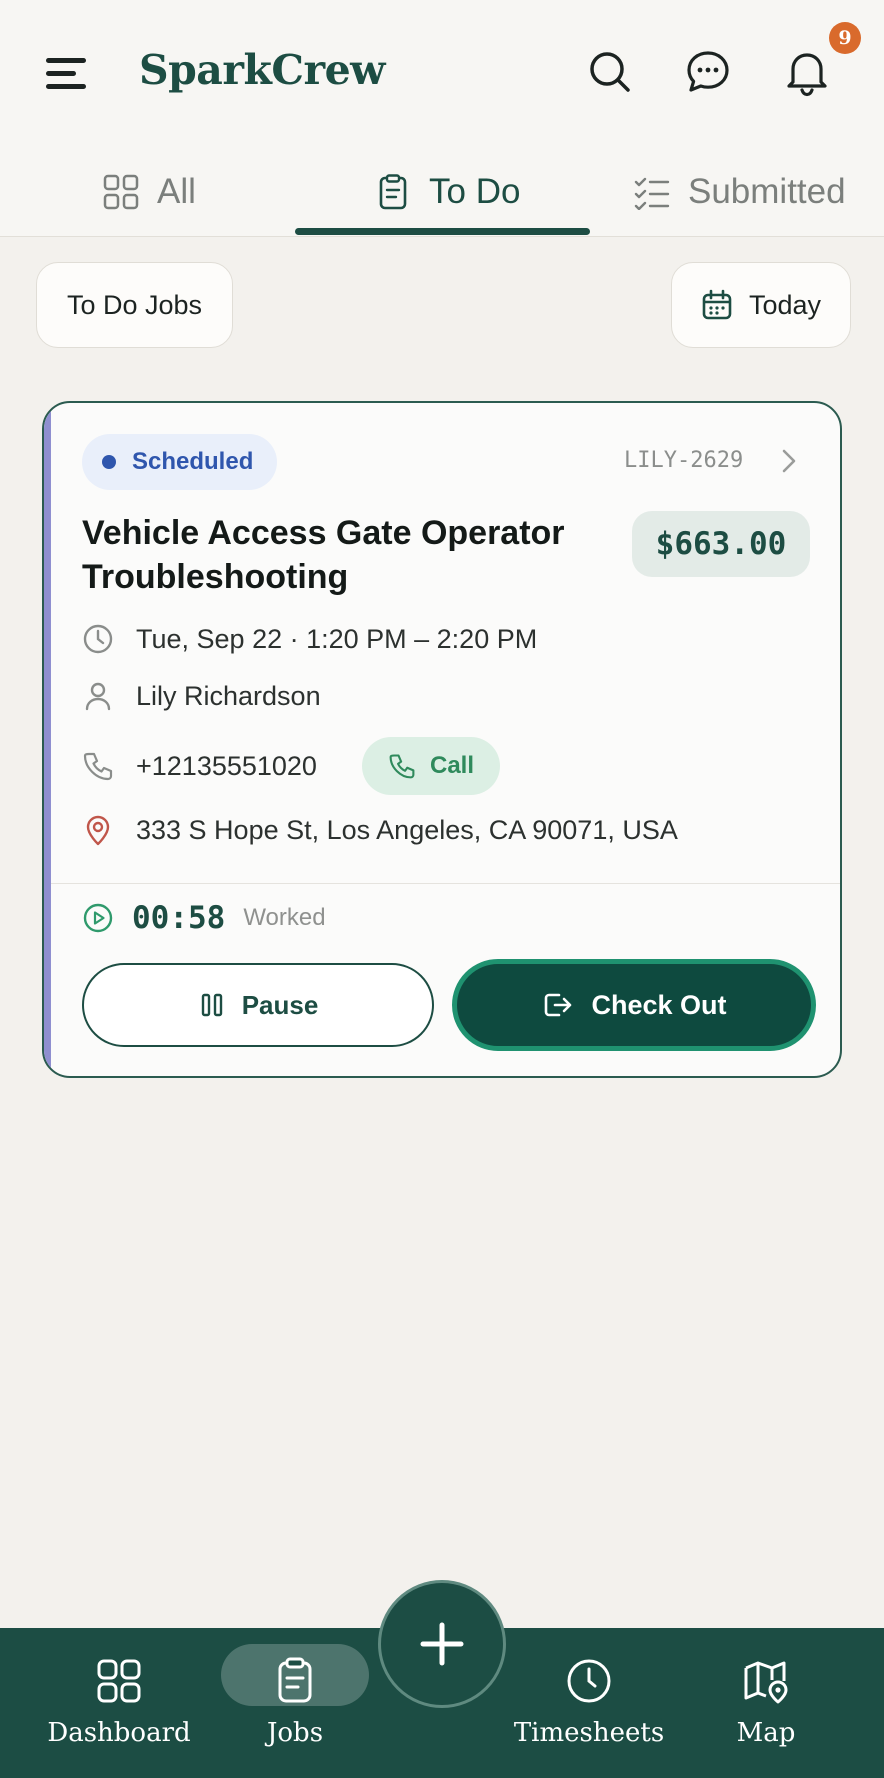 The height and width of the screenshot is (1778, 884). I want to click on bell-icon, so click(807, 72).